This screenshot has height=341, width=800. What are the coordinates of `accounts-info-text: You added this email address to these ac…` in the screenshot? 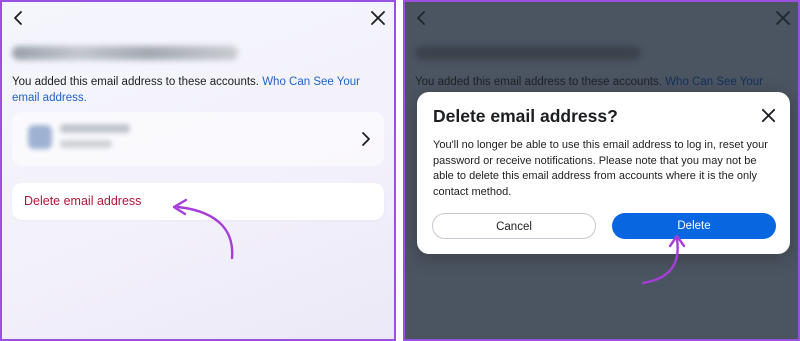 It's located at (197, 90).